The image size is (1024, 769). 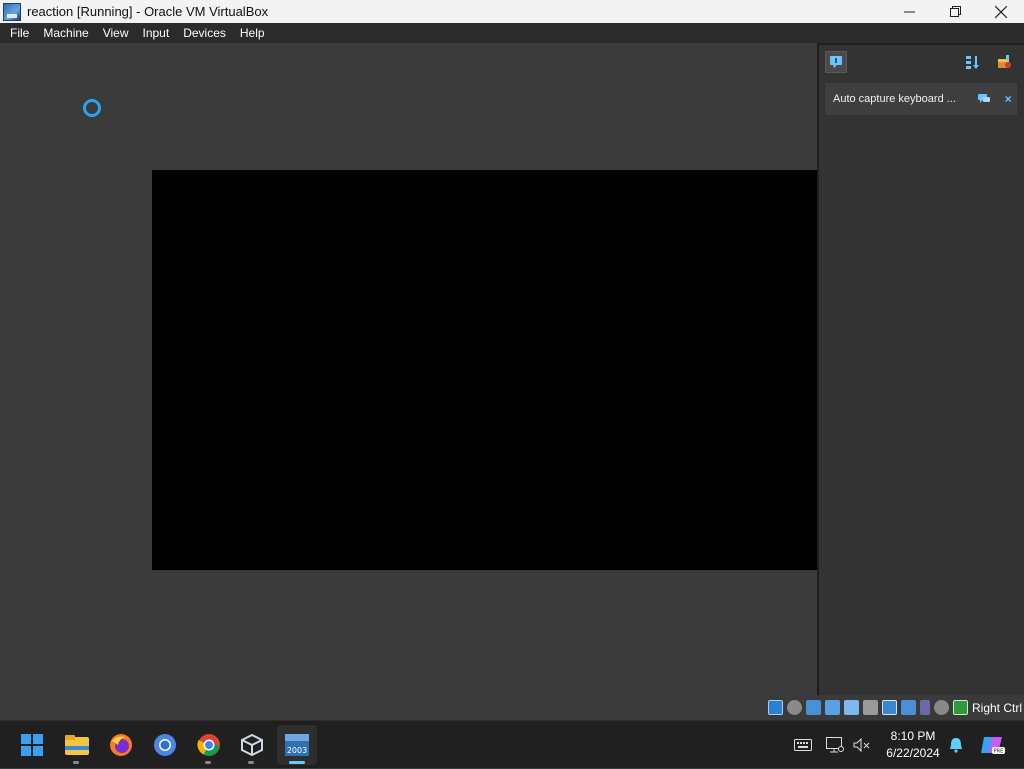 I want to click on speech-bubble-icon, so click(x=836, y=62).